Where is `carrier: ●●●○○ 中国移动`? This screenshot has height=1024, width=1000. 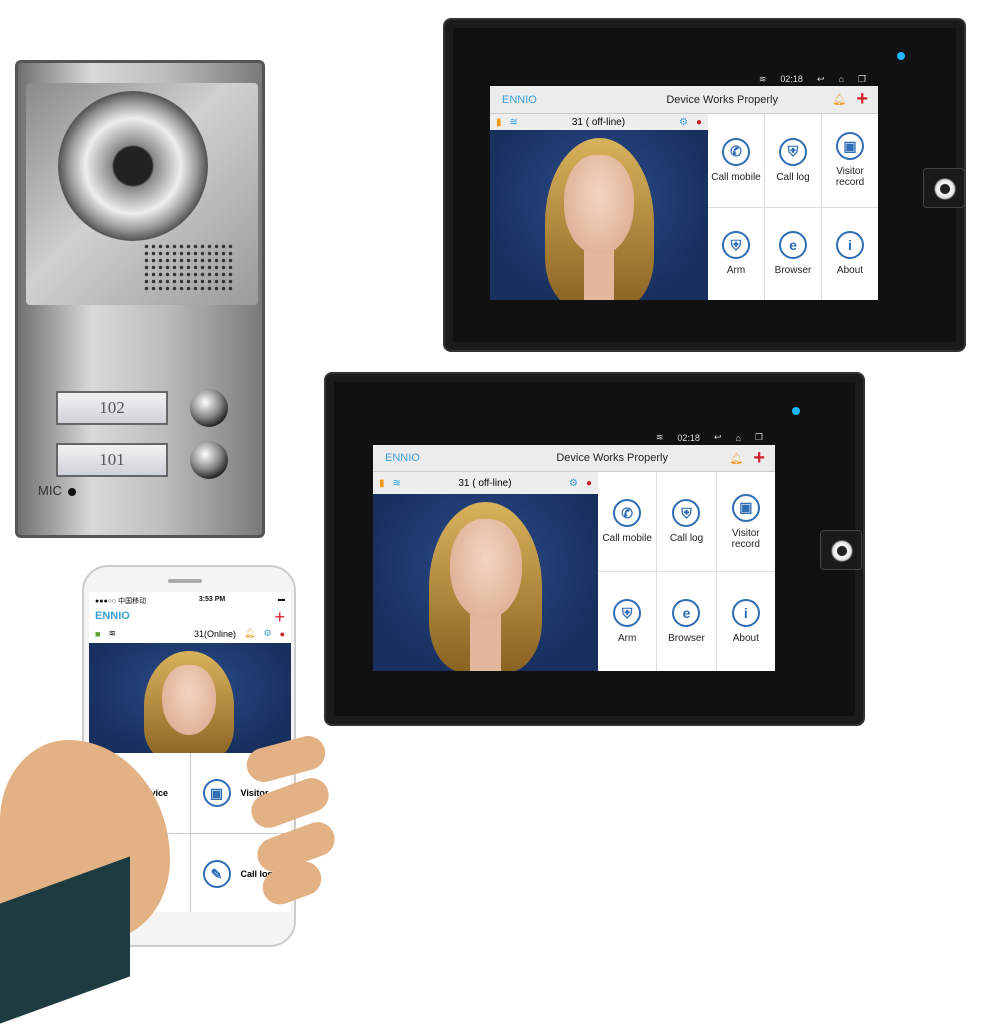
carrier: ●●●○○ 中国移动 is located at coordinates (121, 601).